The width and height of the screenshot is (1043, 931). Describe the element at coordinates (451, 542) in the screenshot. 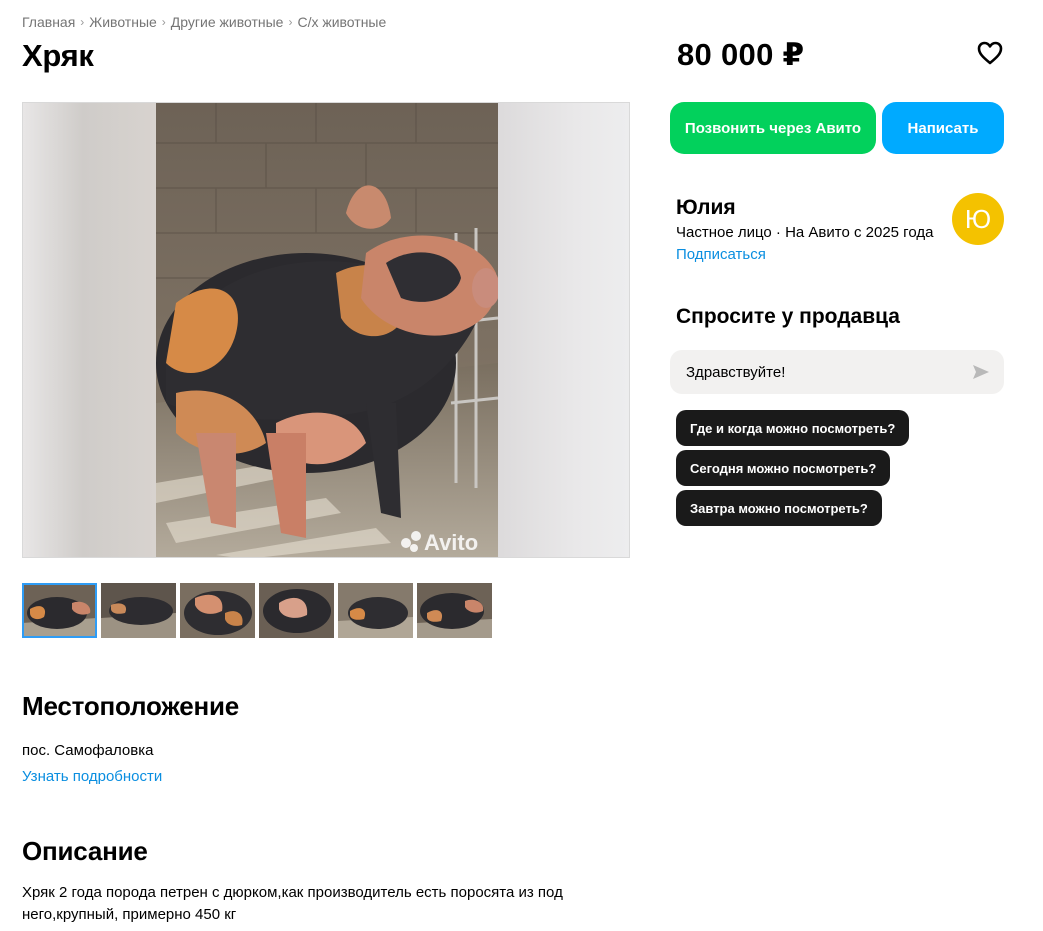

I see `avito-watermark: Avito` at that location.